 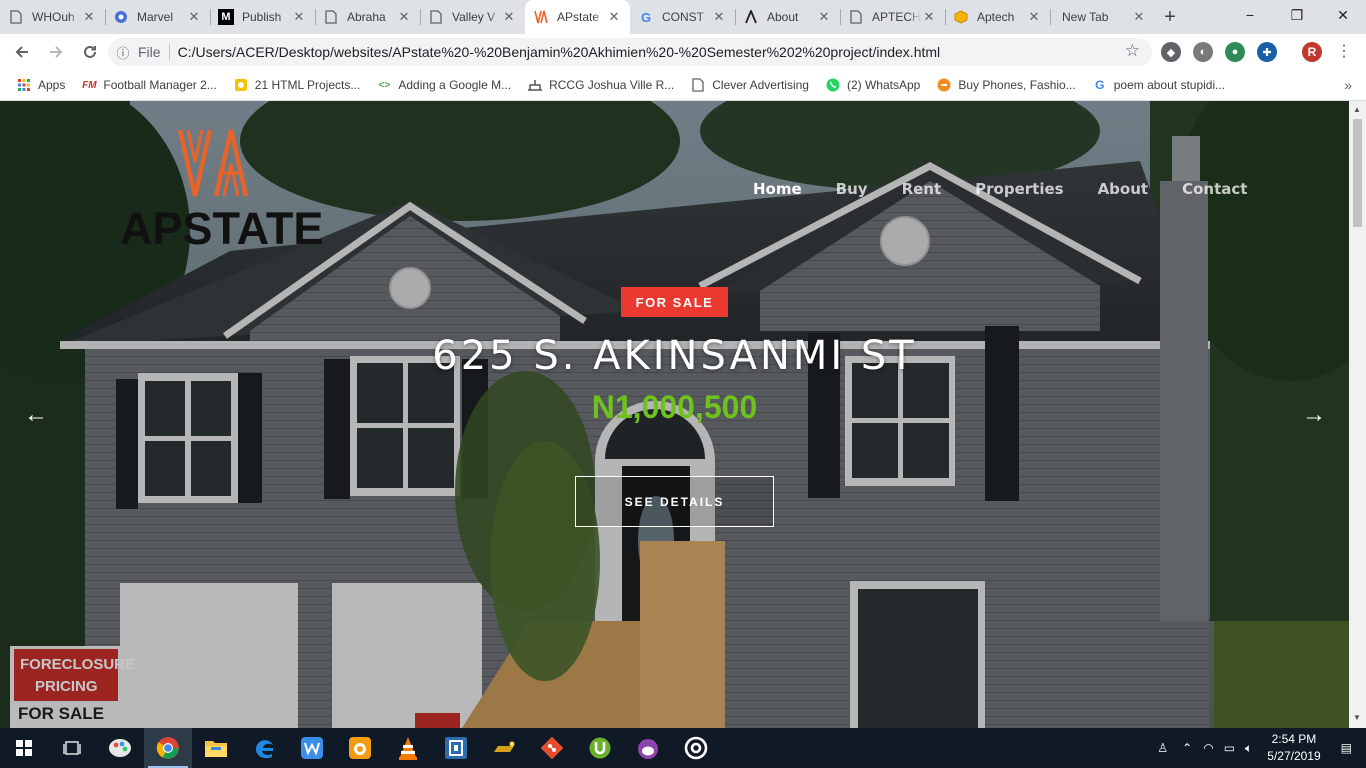 I want to click on nav-rent: Rent, so click(x=922, y=189).